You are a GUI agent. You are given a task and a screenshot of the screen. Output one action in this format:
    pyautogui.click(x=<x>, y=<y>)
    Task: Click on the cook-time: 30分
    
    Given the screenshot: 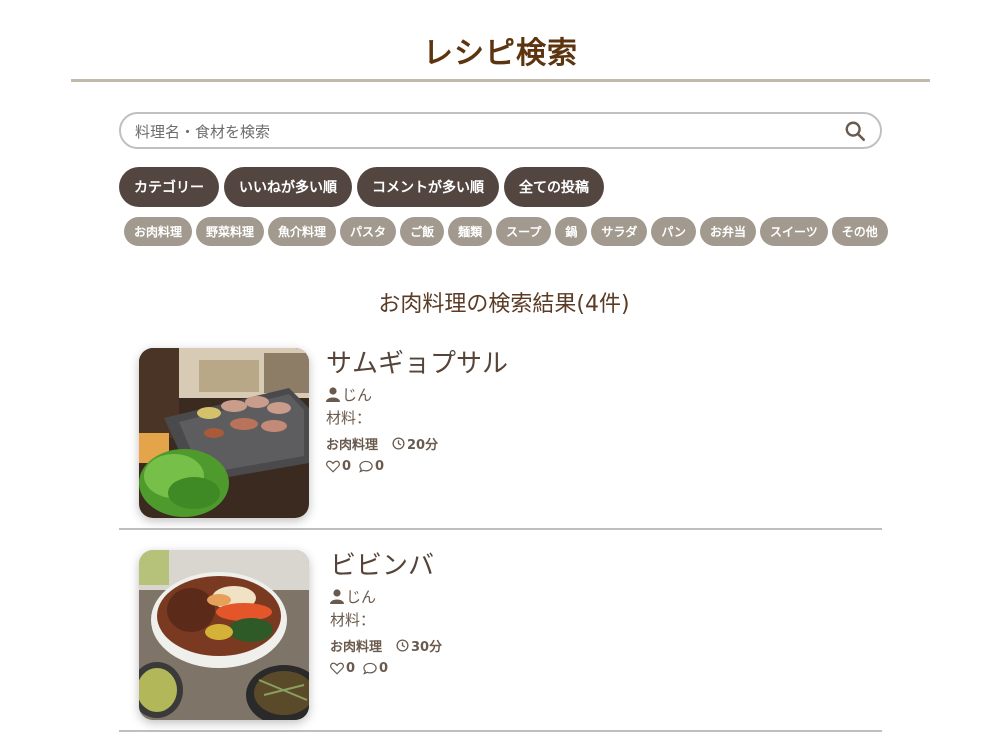 What is the action you would take?
    pyautogui.click(x=419, y=645)
    